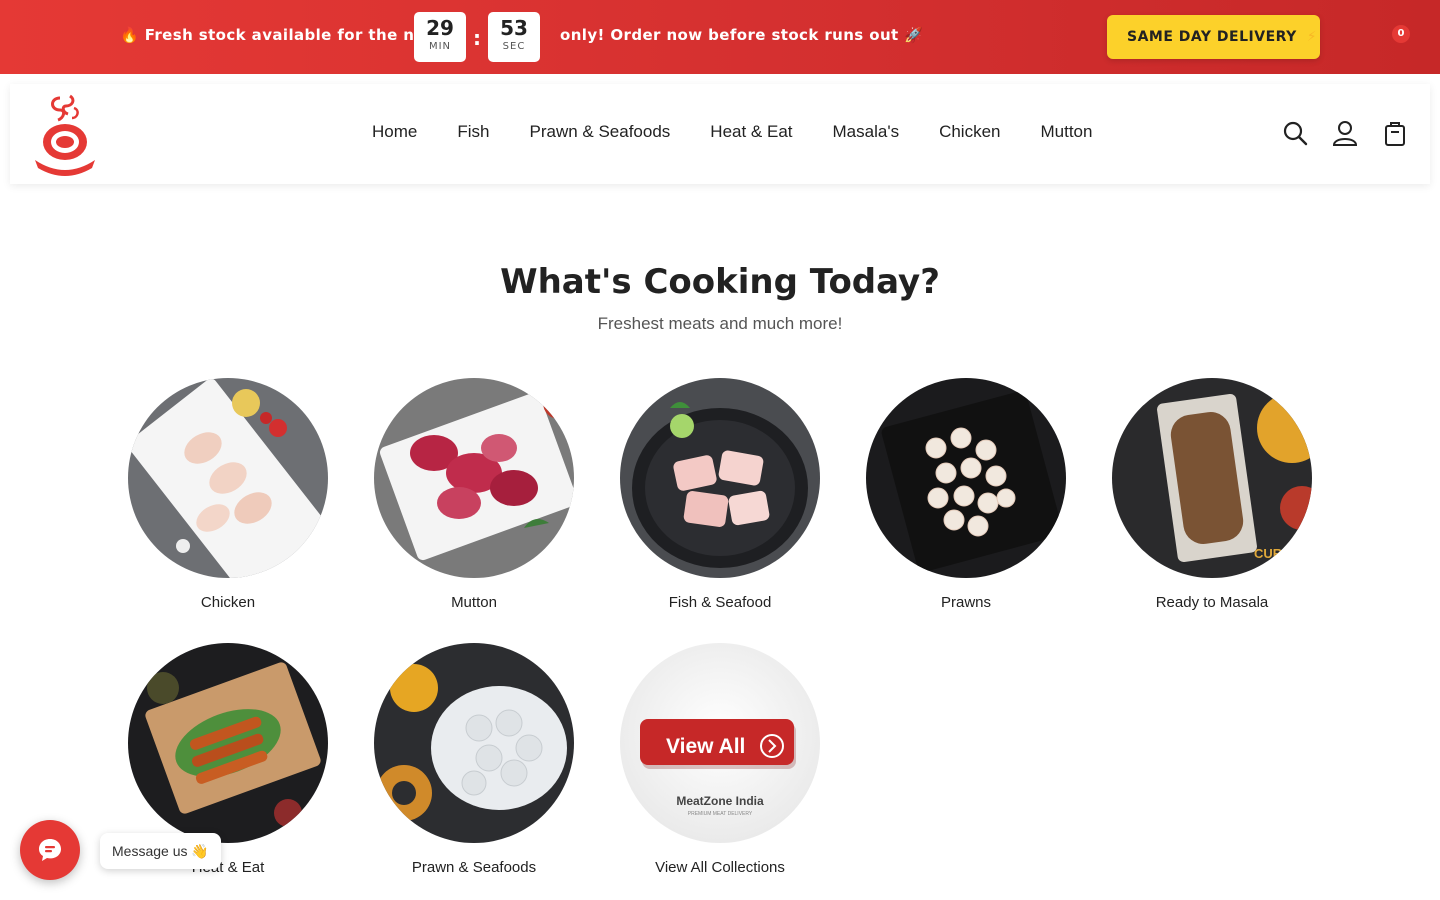 This screenshot has height=900, width=1440. I want to click on user-icon, so click(1345, 133).